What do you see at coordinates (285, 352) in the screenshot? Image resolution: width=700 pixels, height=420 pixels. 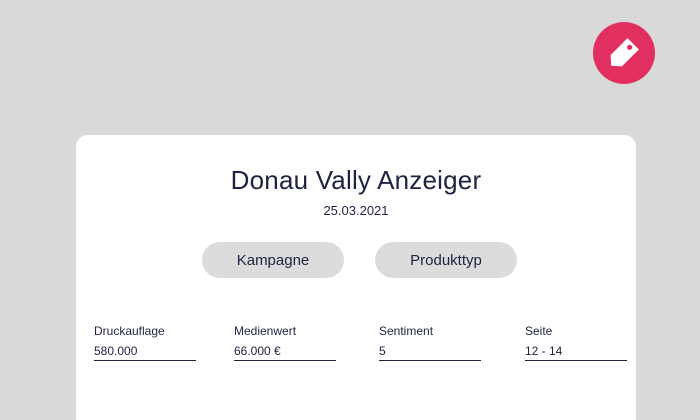 I see `field-value: 66.000 €` at bounding box center [285, 352].